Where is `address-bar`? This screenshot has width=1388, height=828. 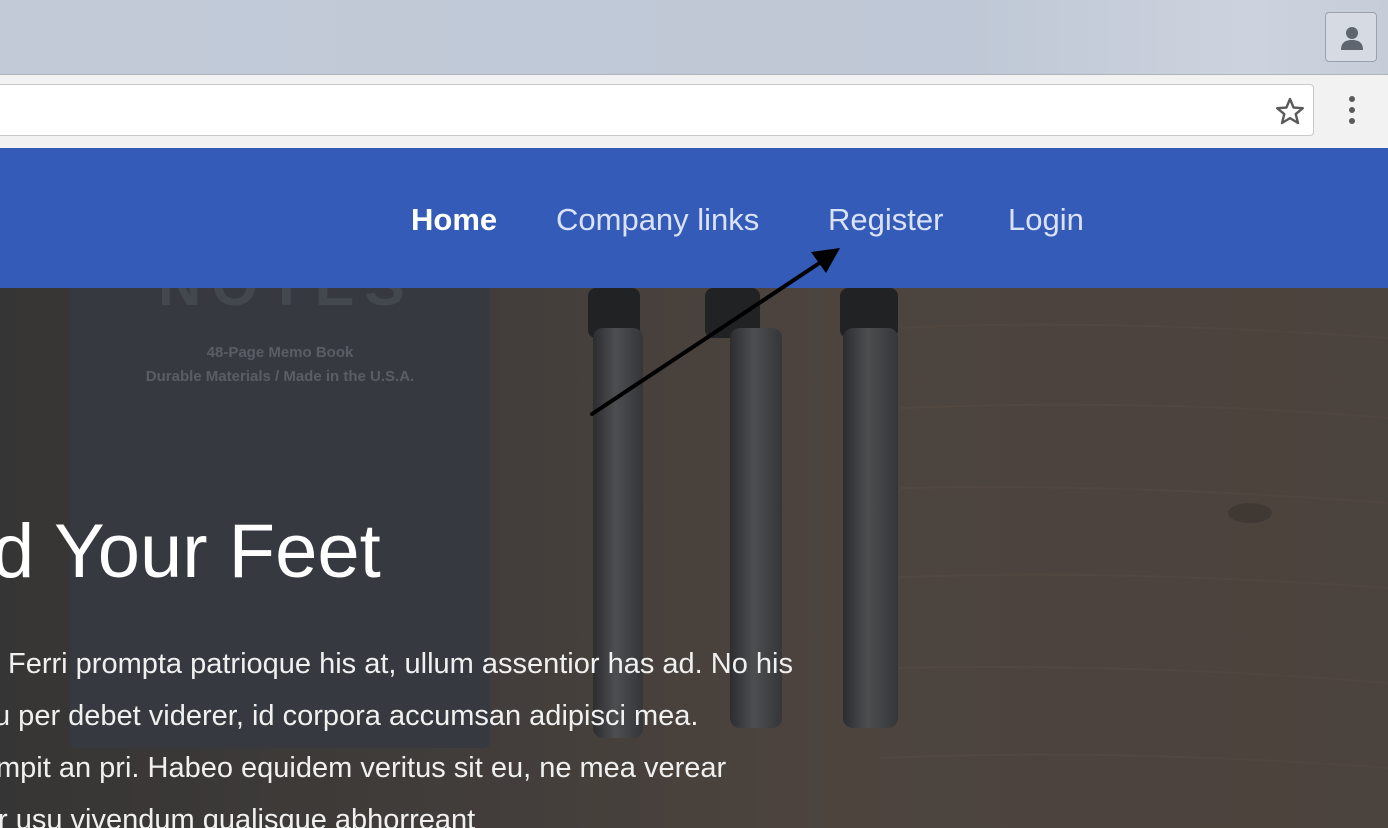 address-bar is located at coordinates (657, 110).